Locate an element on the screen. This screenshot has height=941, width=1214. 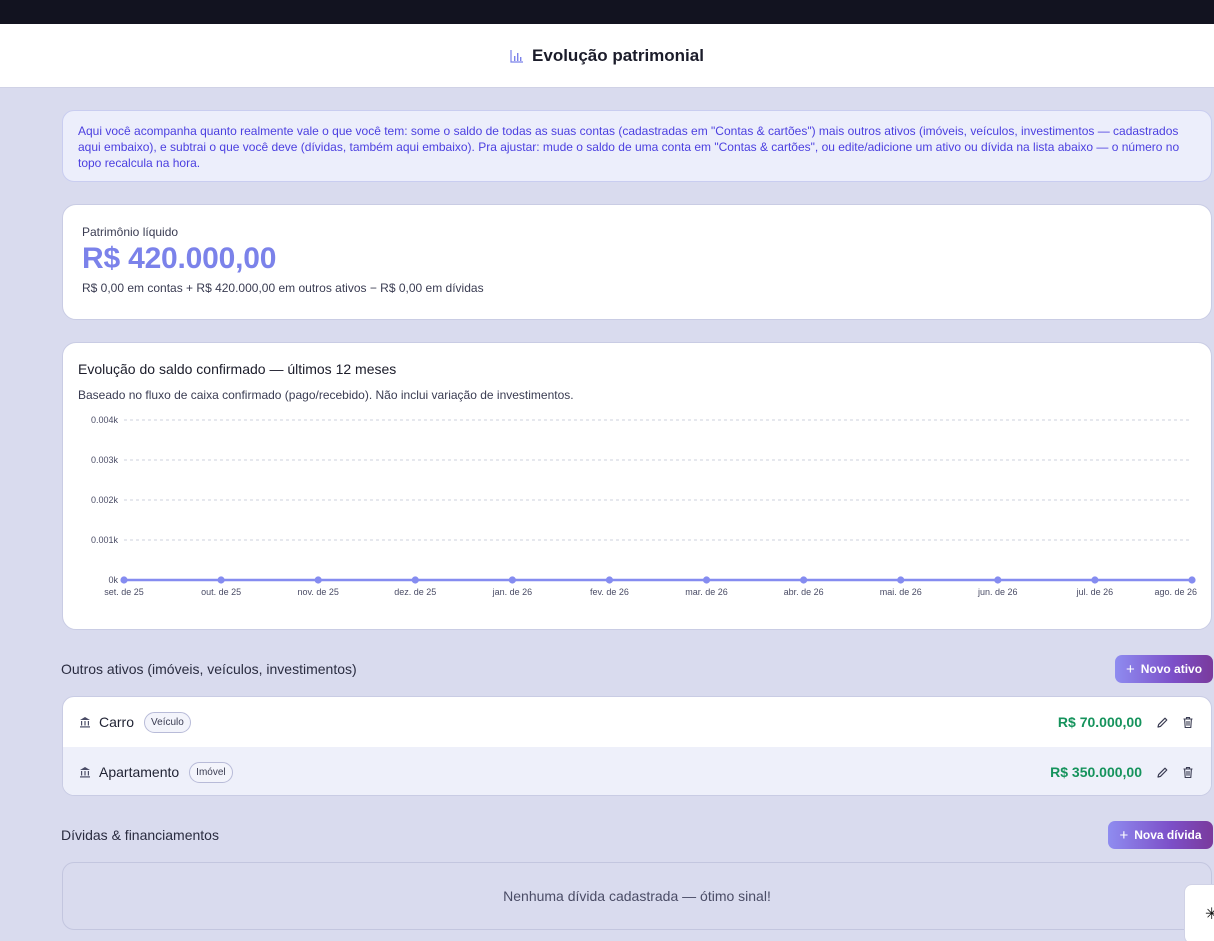
x-tick-label: ago. de 26 is located at coordinates (1175, 592).